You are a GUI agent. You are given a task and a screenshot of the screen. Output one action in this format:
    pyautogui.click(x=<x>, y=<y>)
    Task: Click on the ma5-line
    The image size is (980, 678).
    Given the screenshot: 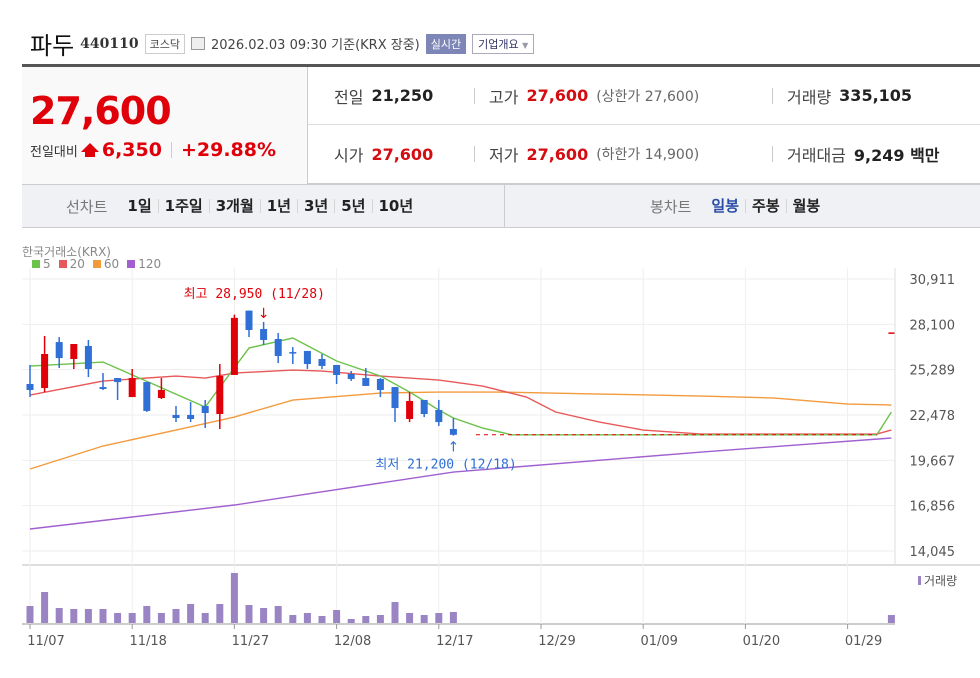 What is the action you would take?
    pyautogui.click(x=460, y=386)
    